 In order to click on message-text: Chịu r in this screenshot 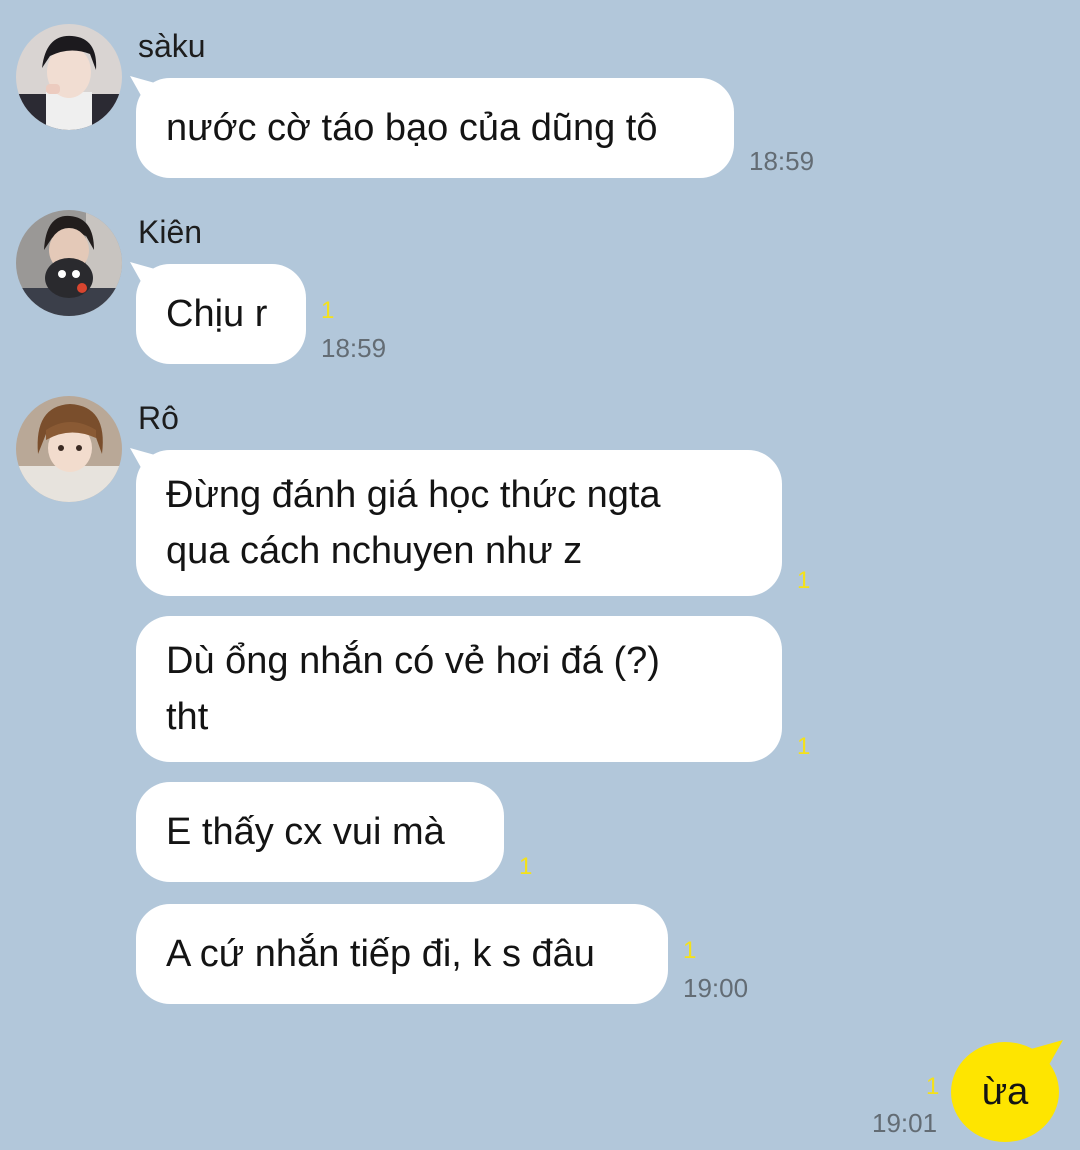, I will do `click(217, 314)`.